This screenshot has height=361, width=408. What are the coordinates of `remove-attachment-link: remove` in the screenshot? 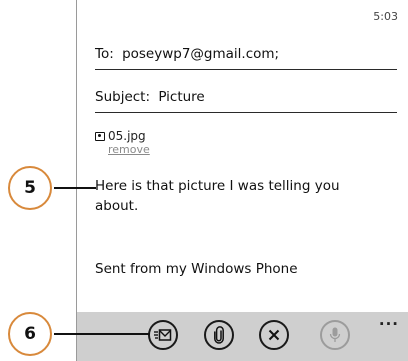 It's located at (129, 149).